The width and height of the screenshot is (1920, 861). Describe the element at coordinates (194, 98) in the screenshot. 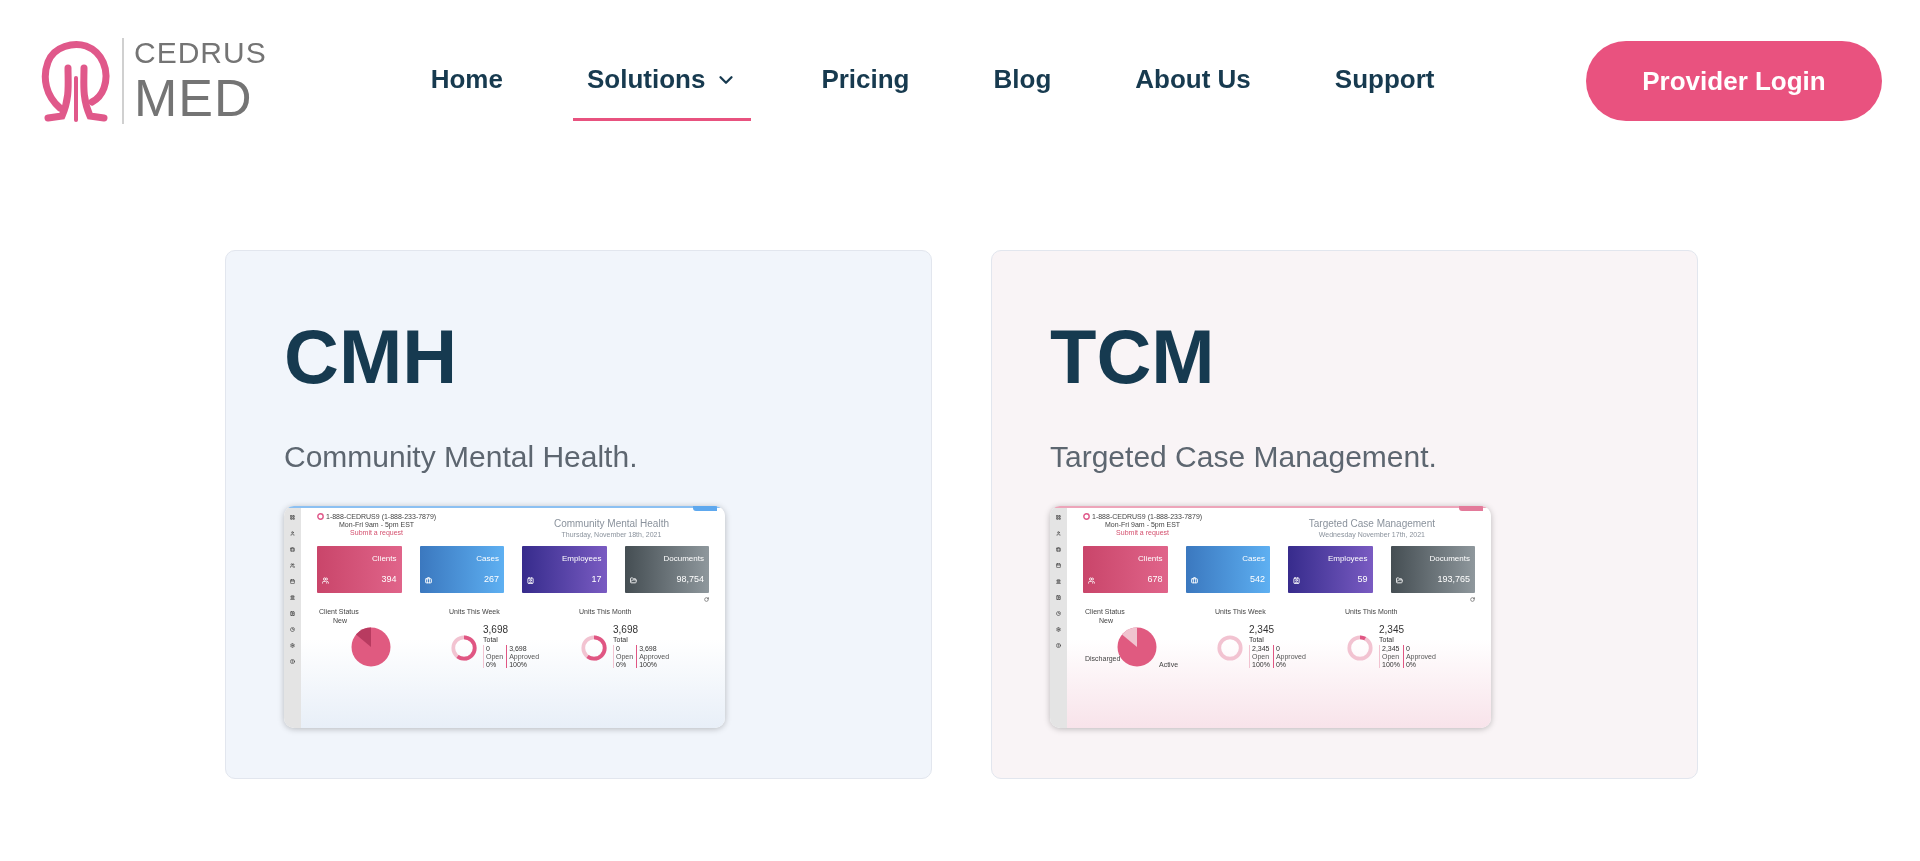

I see `logo-bottom-text: MED` at that location.